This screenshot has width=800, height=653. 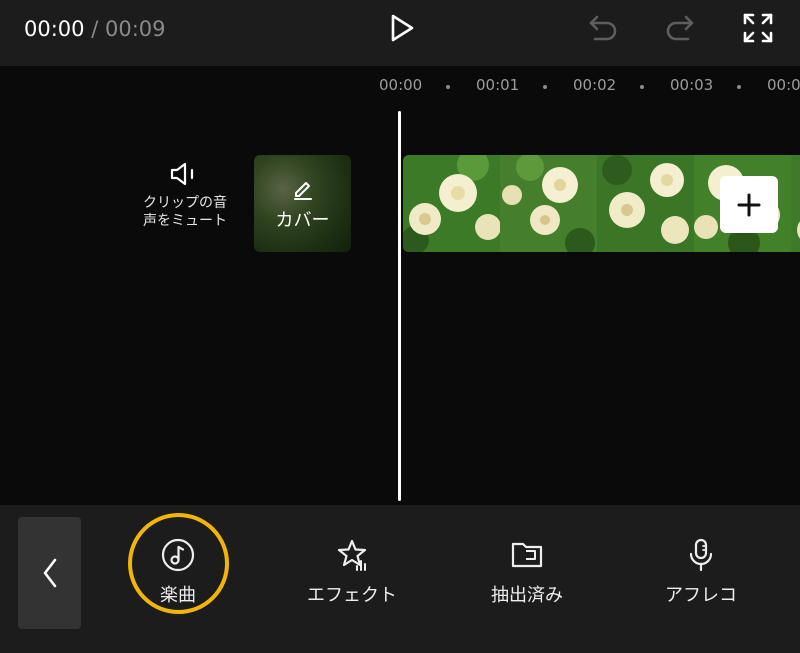 I want to click on ruler-tick: 00:0, so click(x=783, y=85).